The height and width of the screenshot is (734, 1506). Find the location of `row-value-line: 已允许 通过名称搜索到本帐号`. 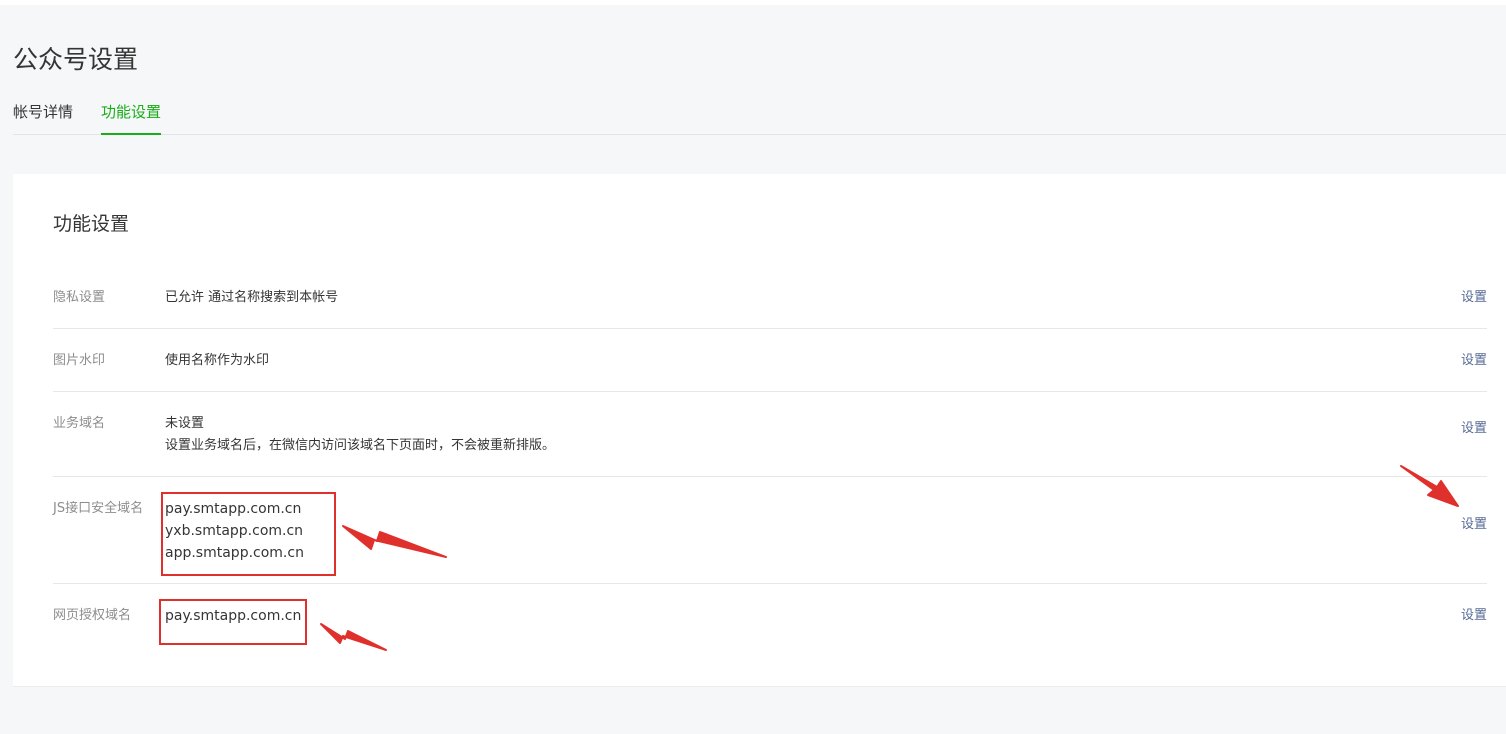

row-value-line: 已允许 通过名称搜索到本帐号 is located at coordinates (252, 297).